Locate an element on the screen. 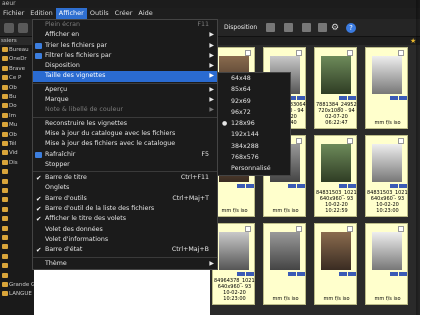 The image size is (440, 315). folder-tree-item: Mu is located at coordinates (17, 125).